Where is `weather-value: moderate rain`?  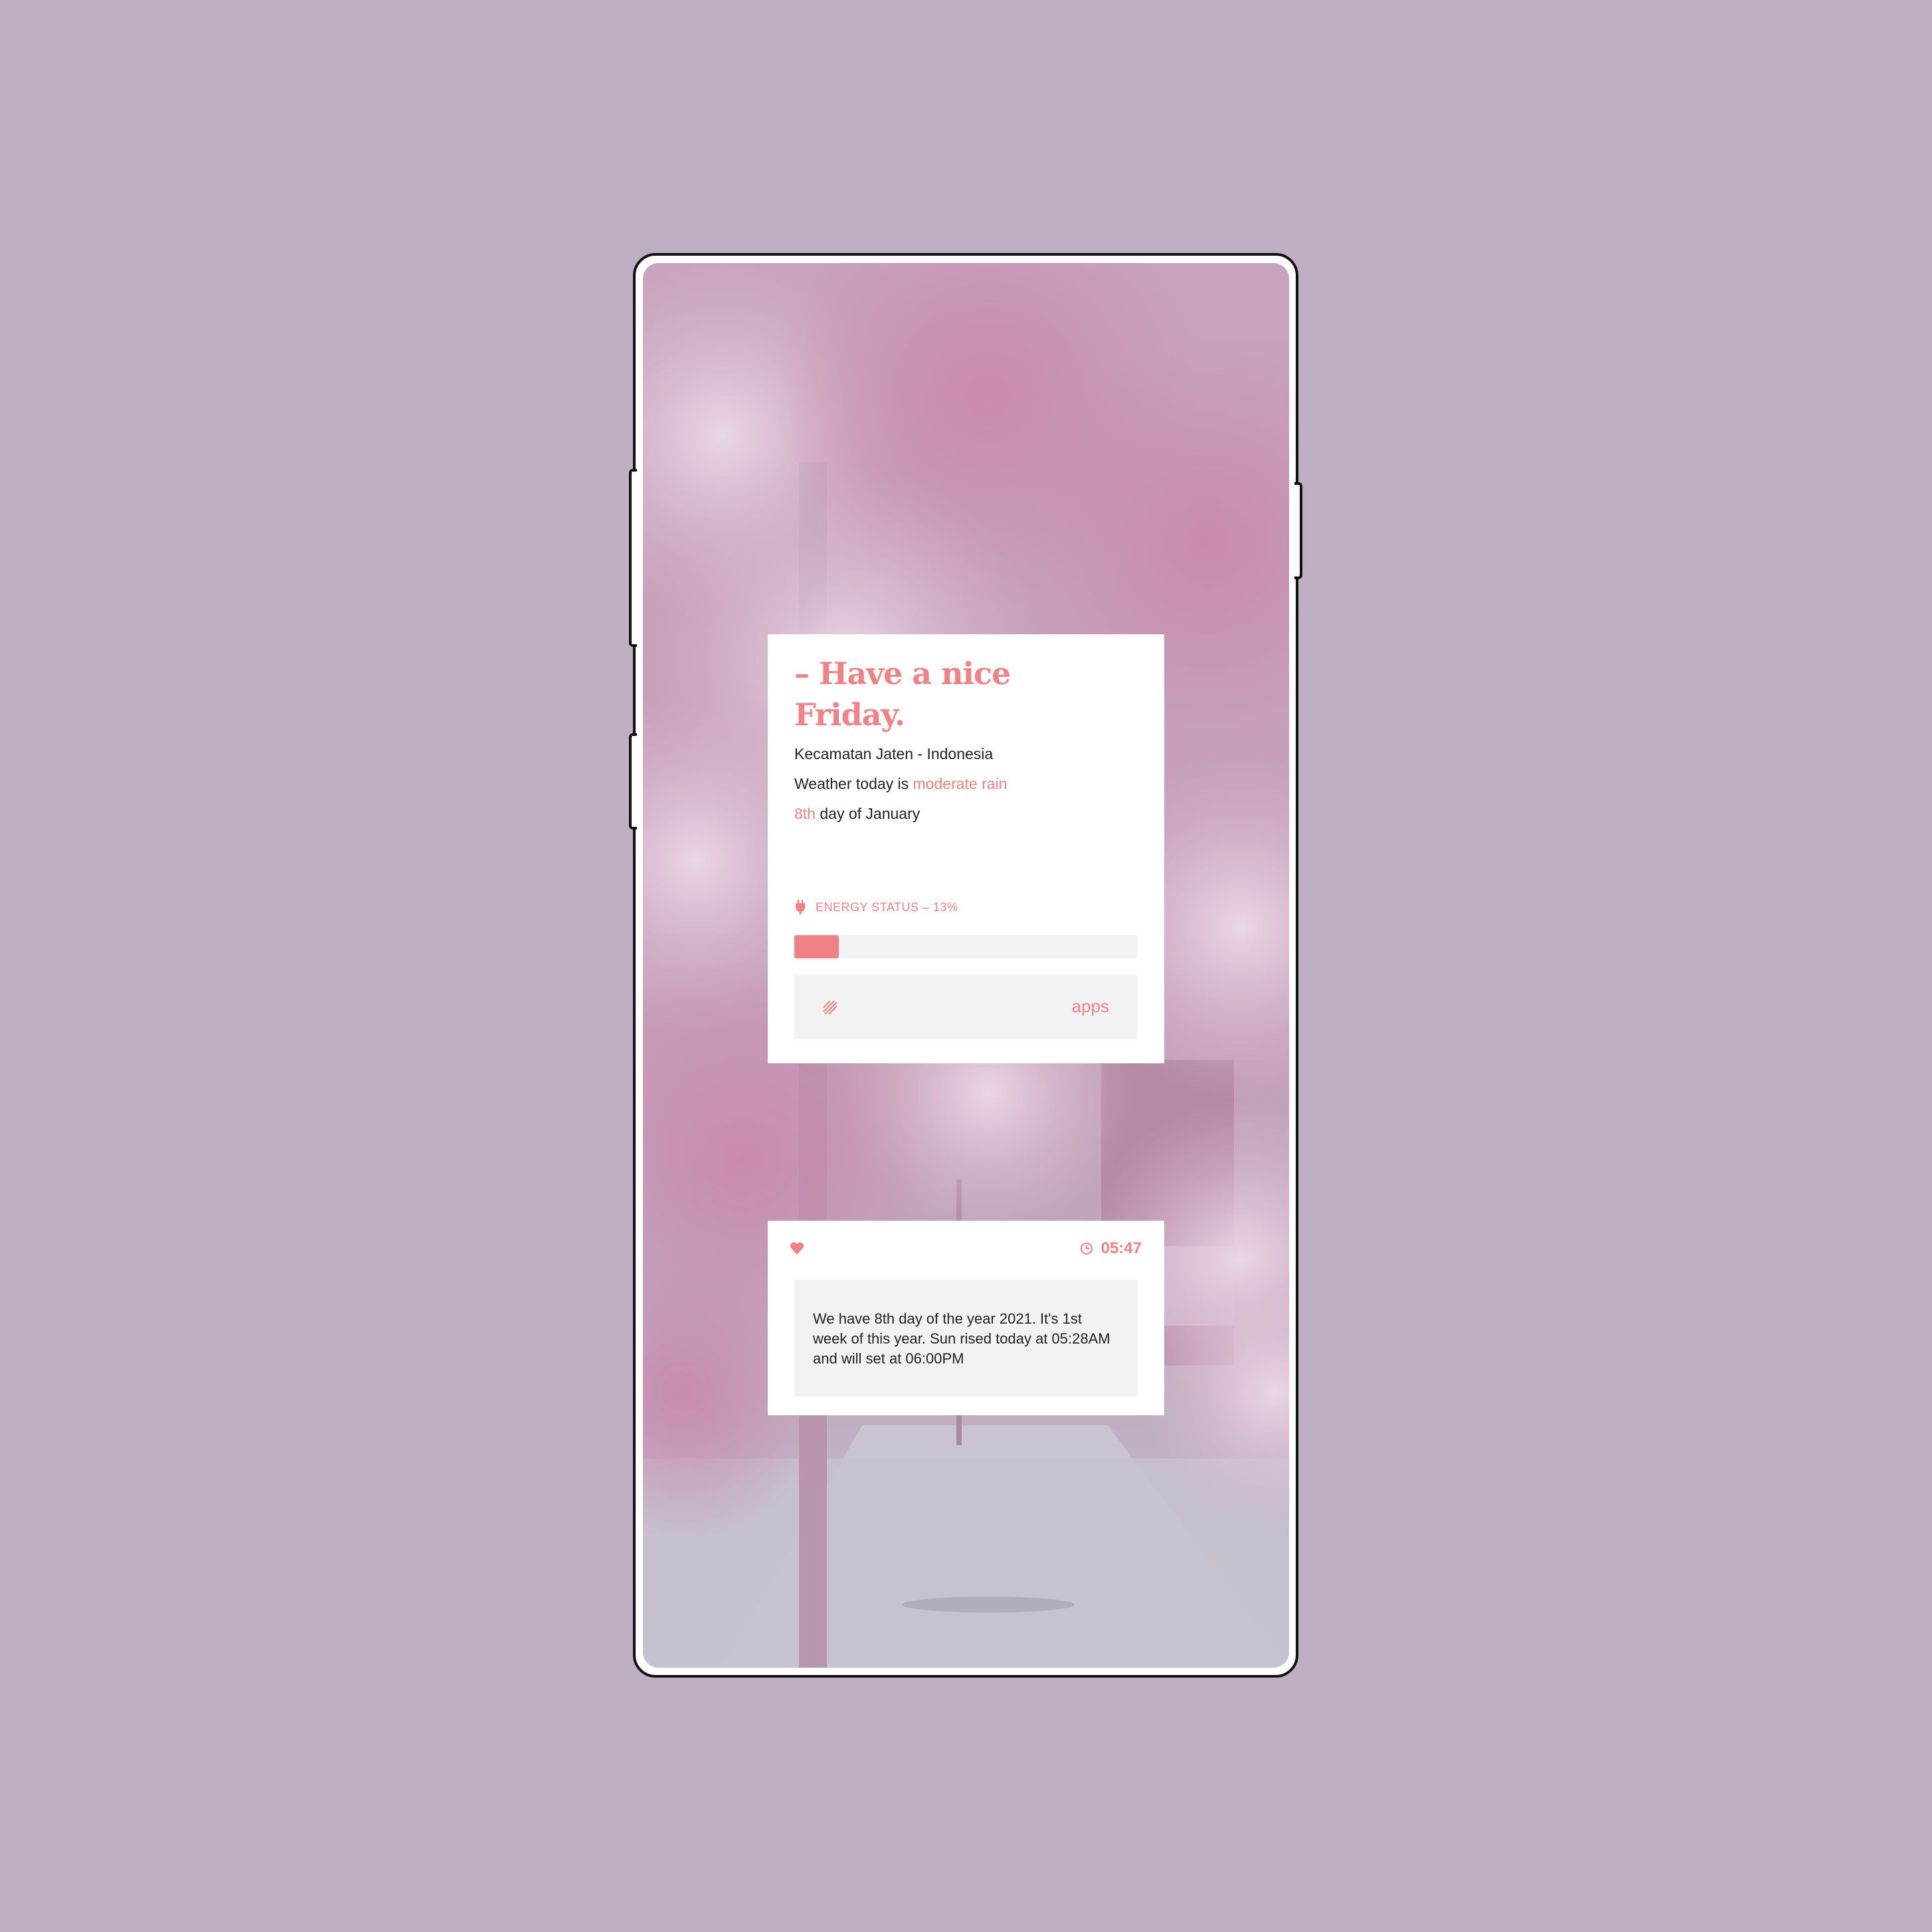
weather-value: moderate rain is located at coordinates (961, 784).